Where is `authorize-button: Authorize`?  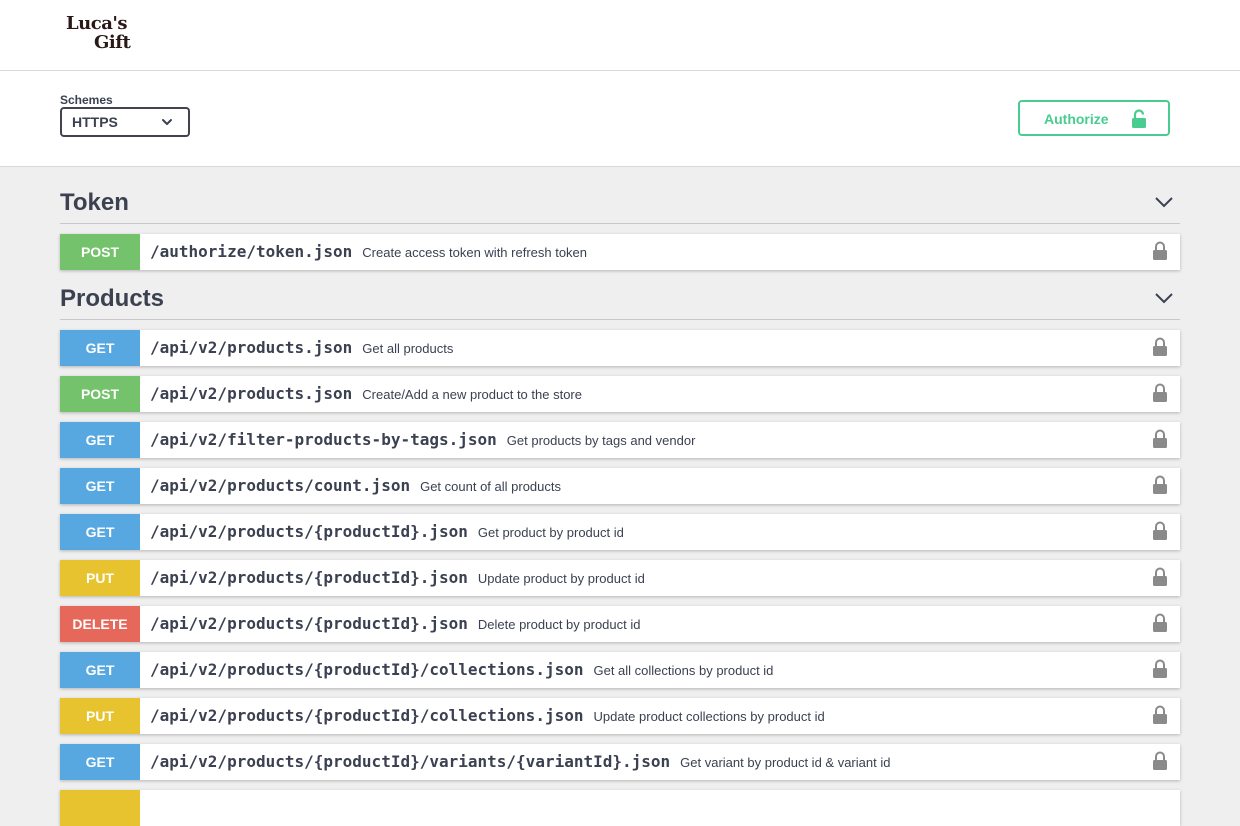
authorize-button: Authorize is located at coordinates (1094, 118).